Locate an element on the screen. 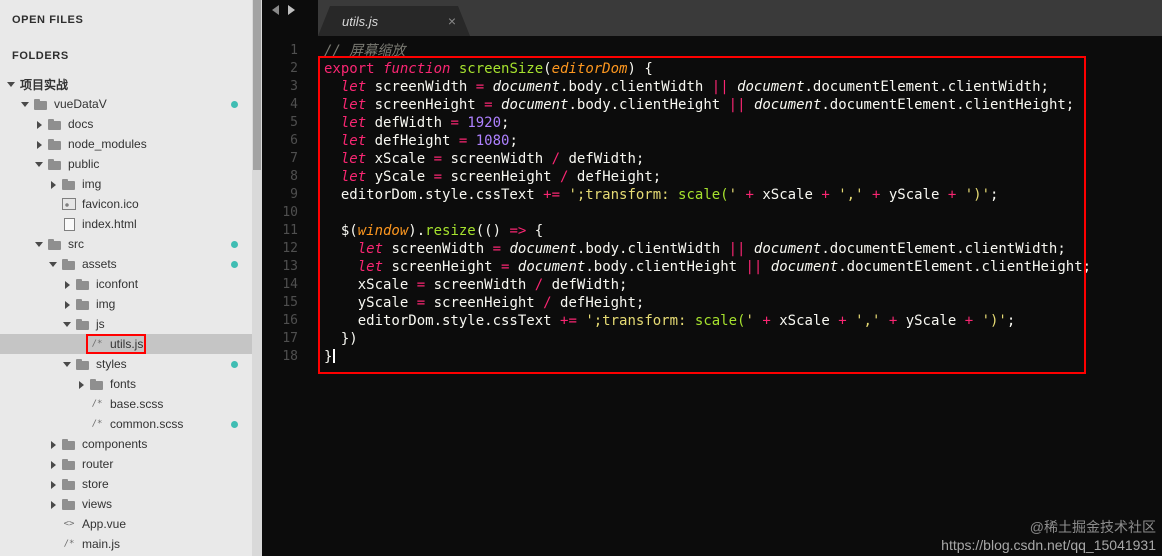 The image size is (1162, 556). tree-item-index.html: index.html is located at coordinates (126, 224).